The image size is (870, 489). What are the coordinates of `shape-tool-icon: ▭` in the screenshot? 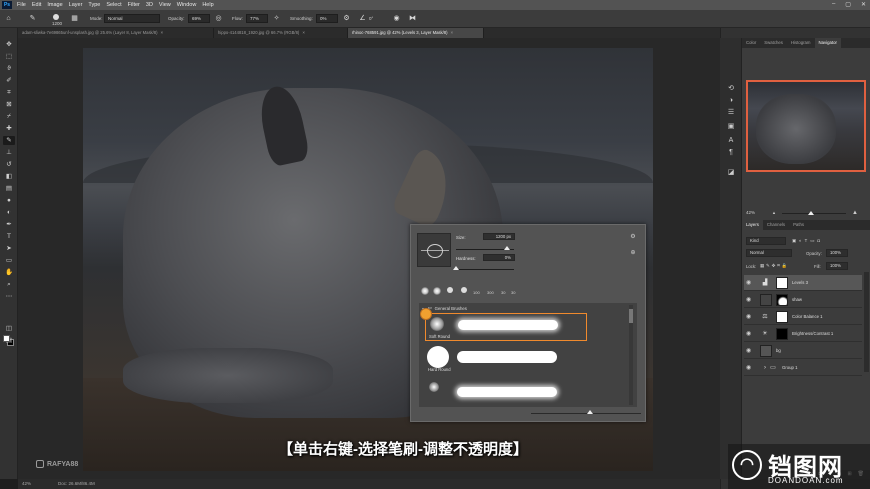 It's located at (9, 260).